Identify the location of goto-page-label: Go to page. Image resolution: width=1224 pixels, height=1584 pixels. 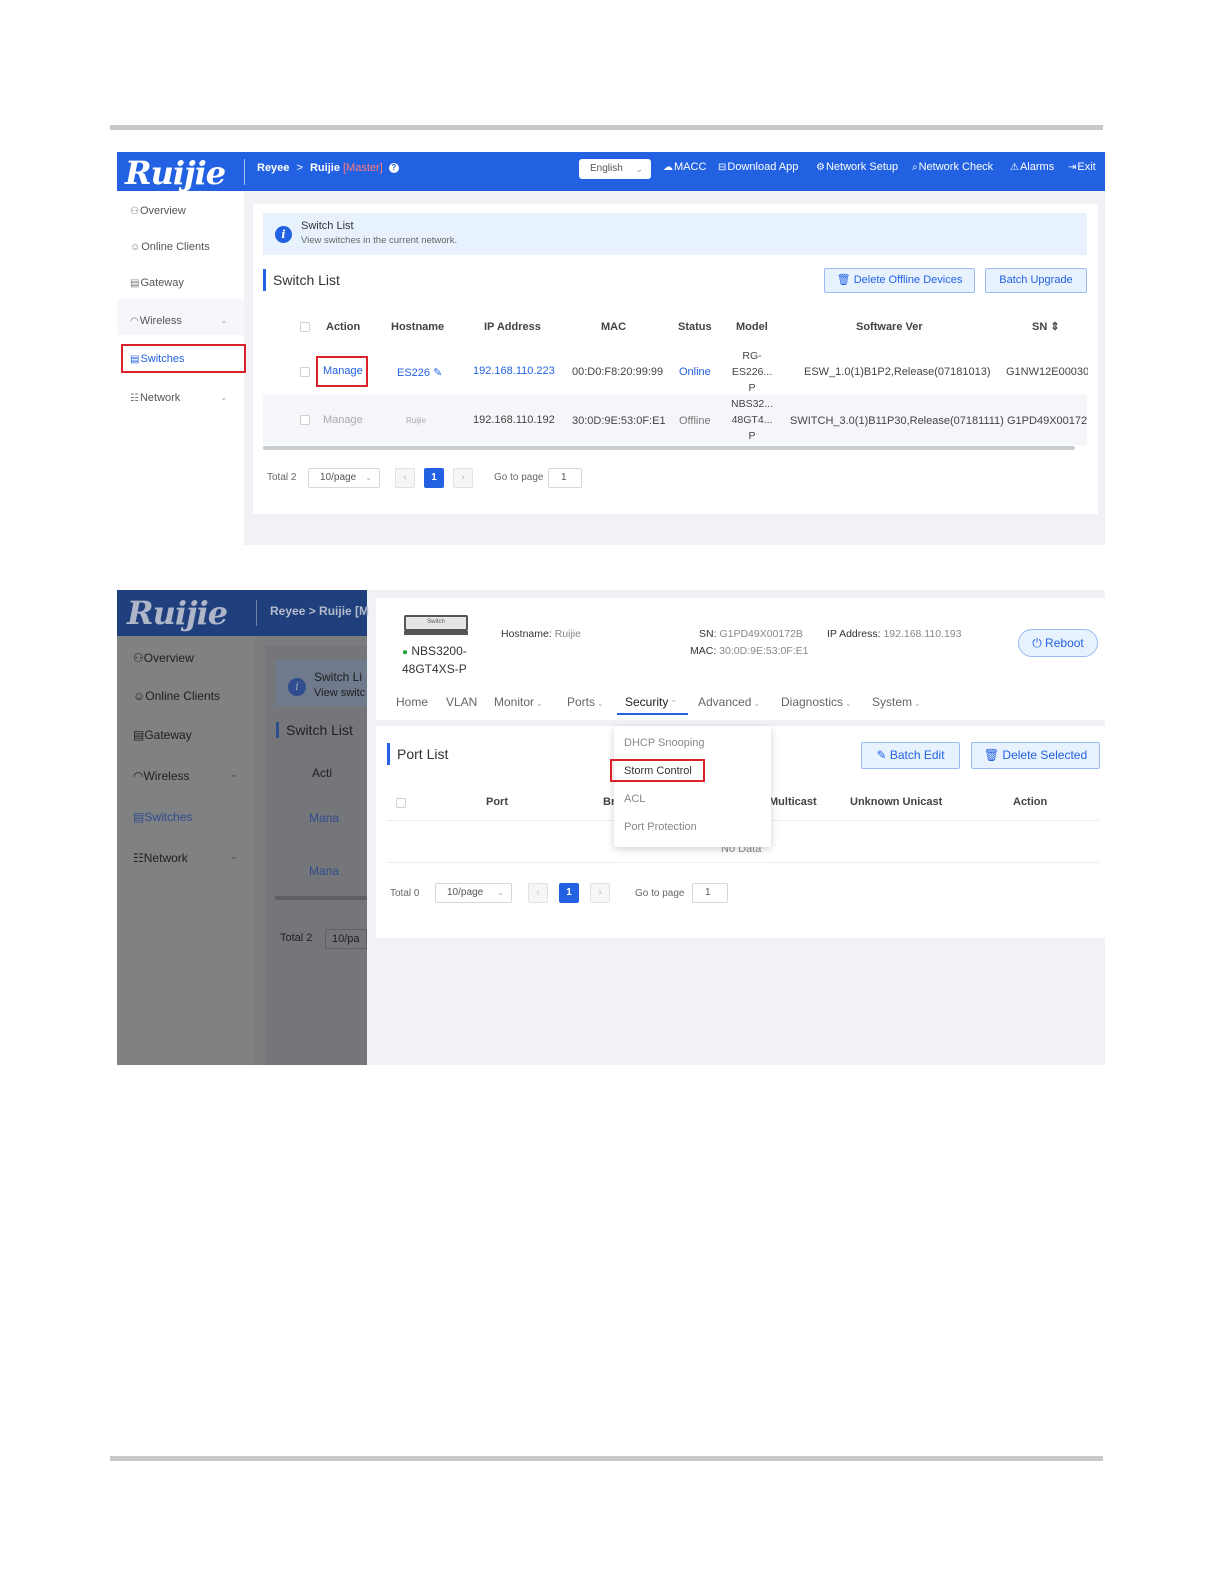
(660, 893).